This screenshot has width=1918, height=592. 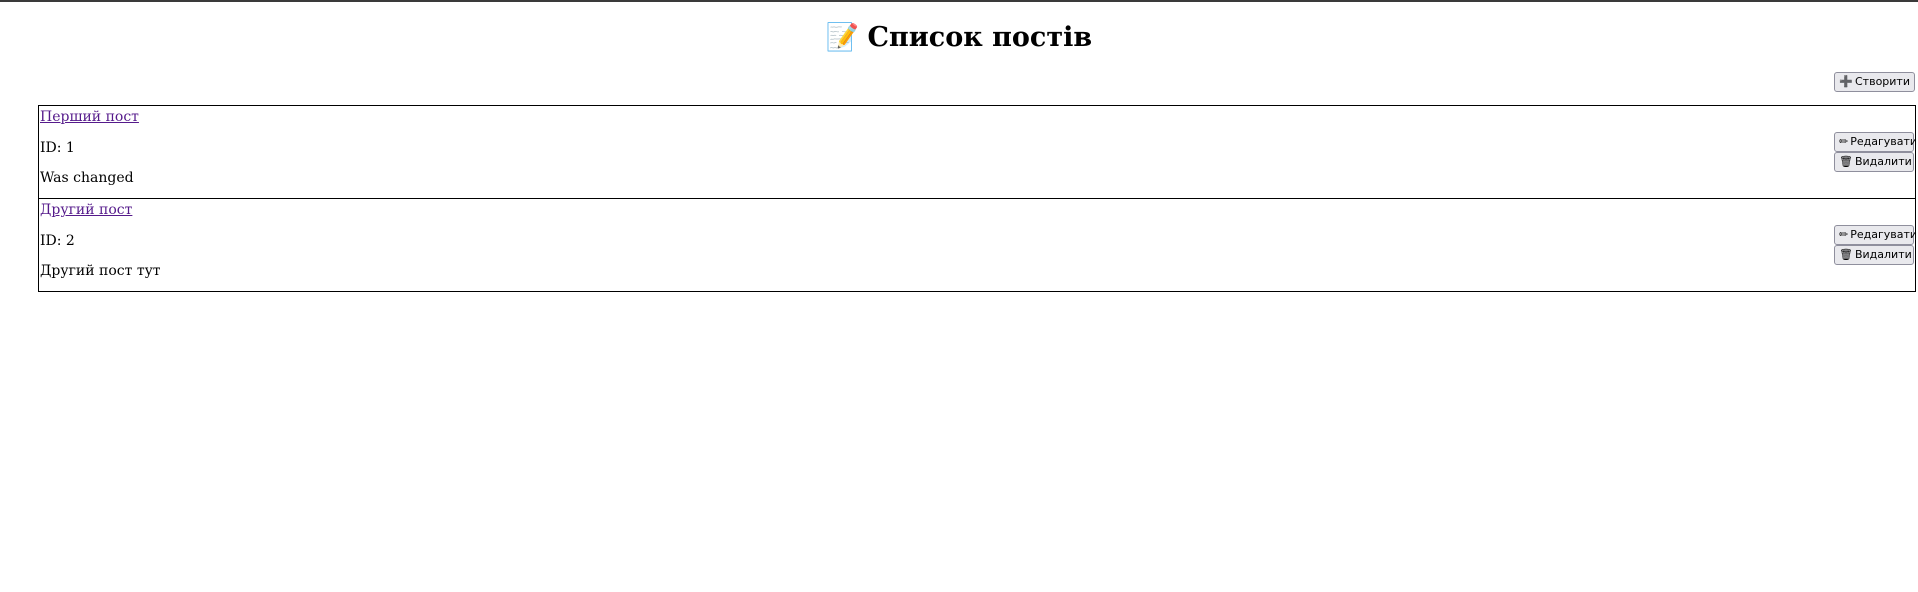 I want to click on plus-icon: ➕, so click(x=1846, y=81).